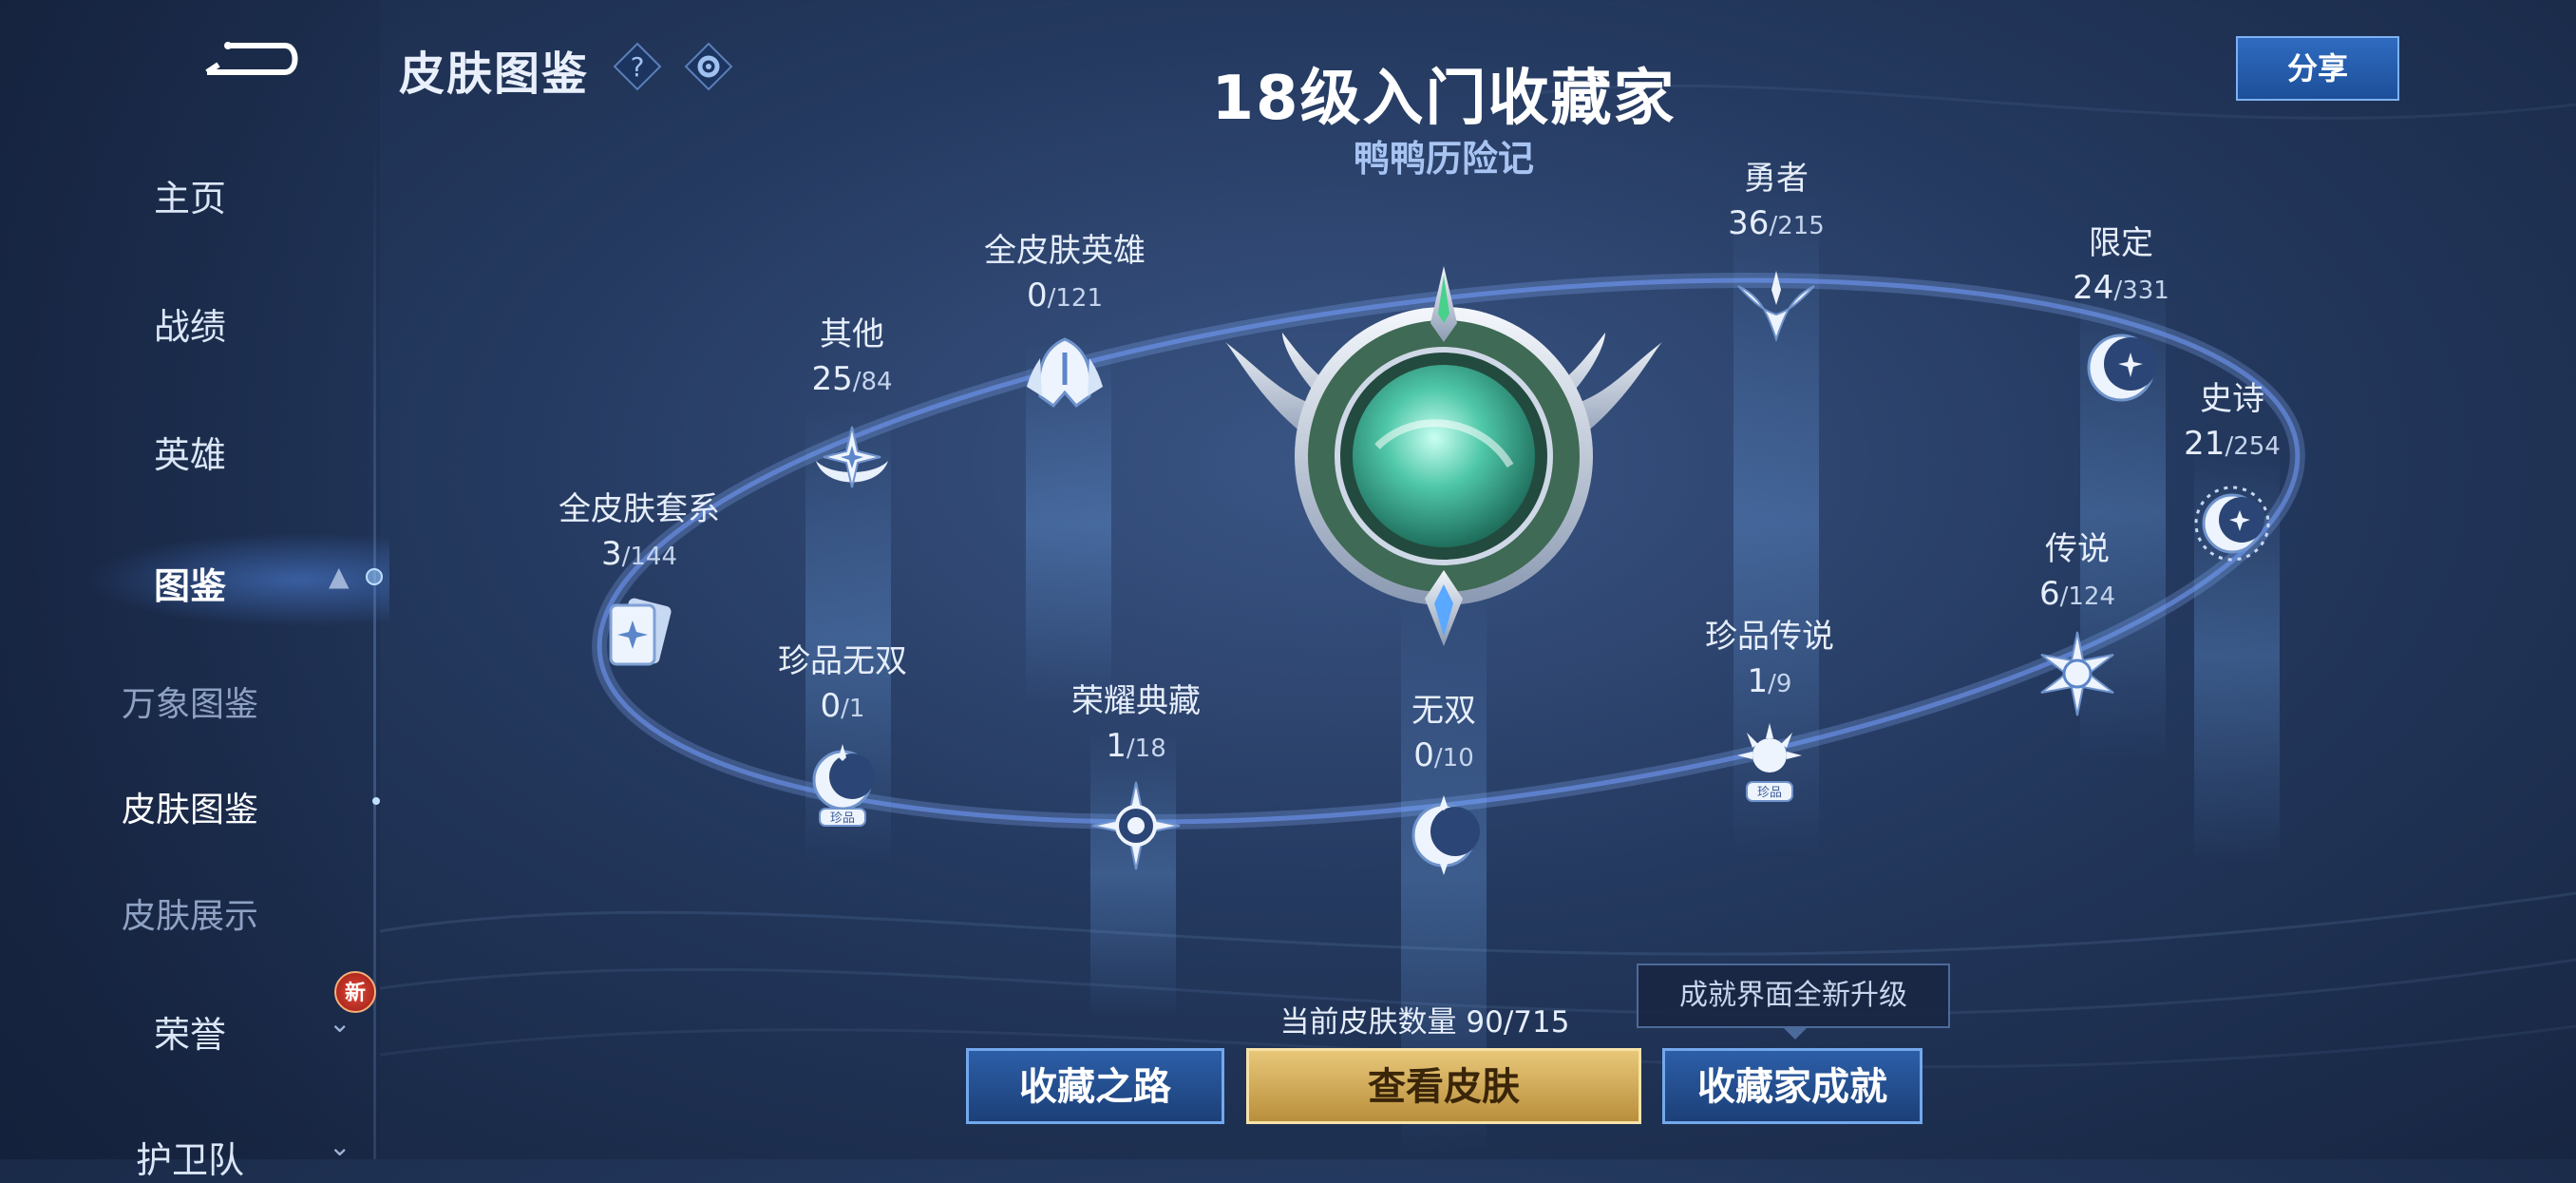  Describe the element at coordinates (190, 1157) in the screenshot. I see `sidebar-item-guard: 护卫队` at that location.